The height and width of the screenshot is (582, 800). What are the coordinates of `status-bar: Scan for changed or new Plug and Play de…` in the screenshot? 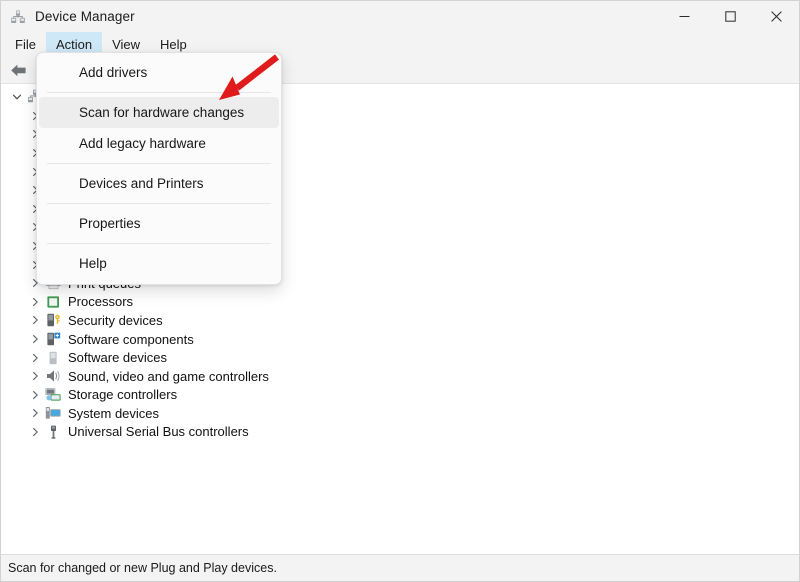 It's located at (400, 567).